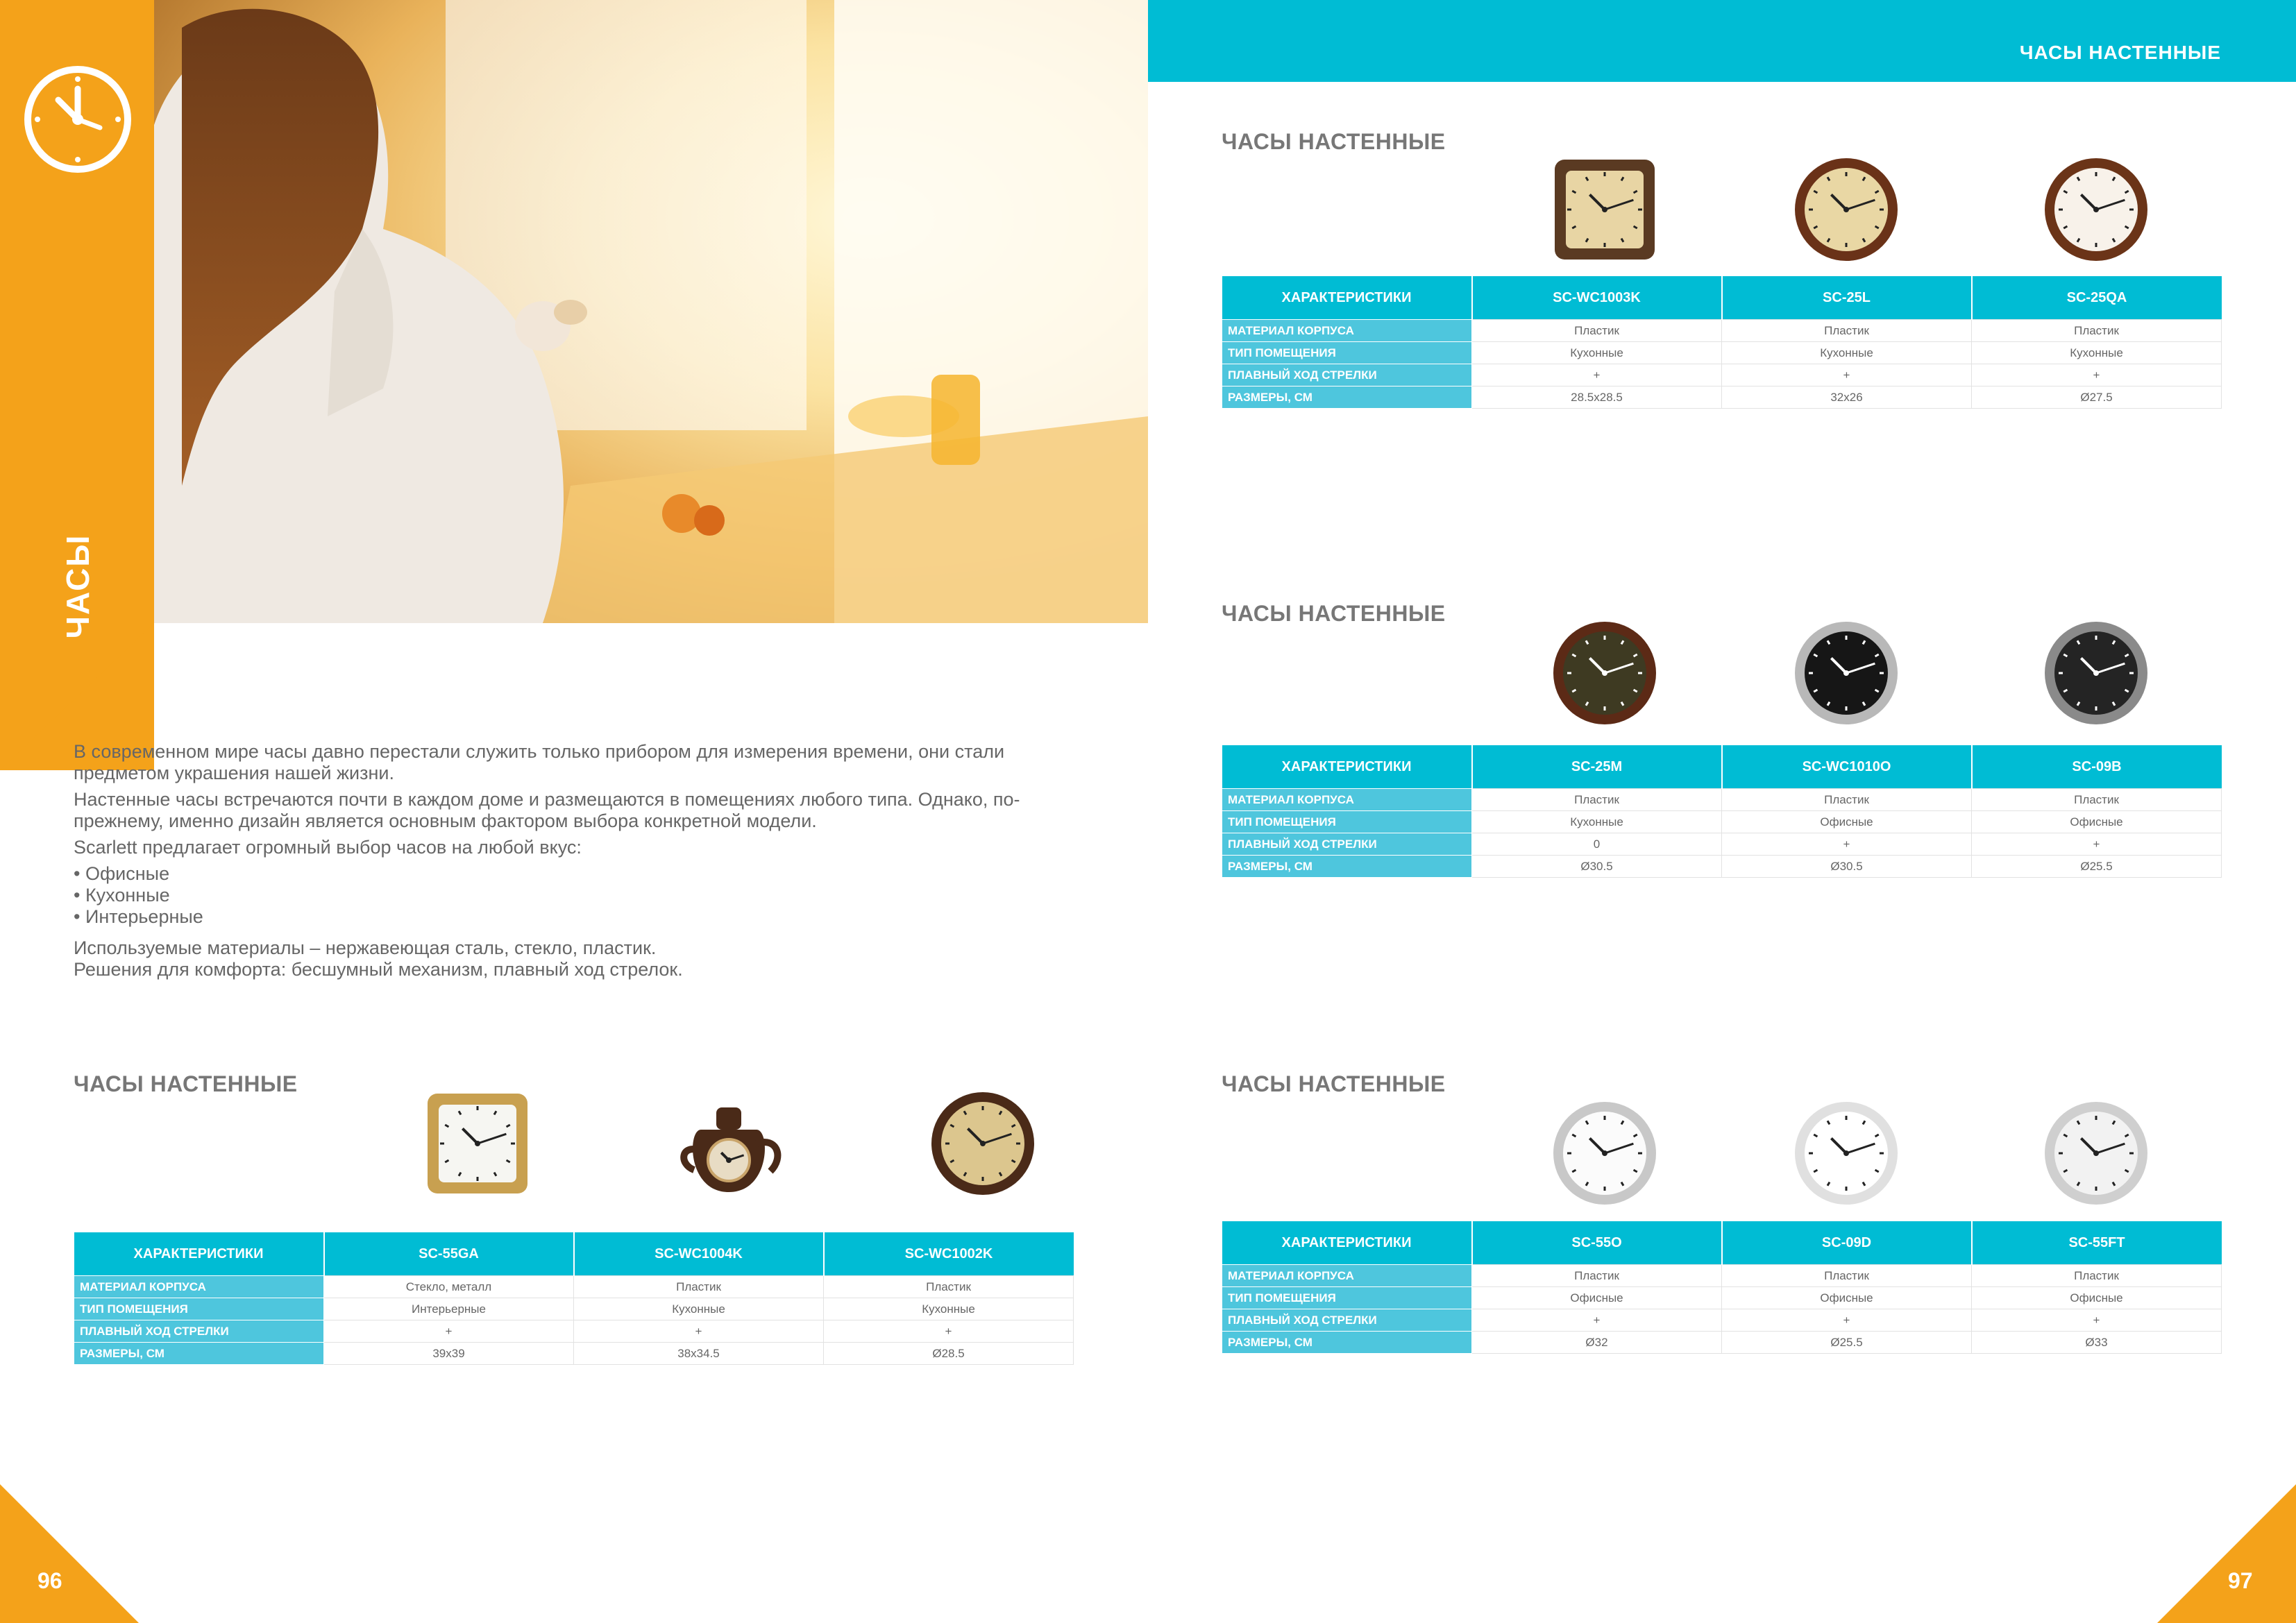  Describe the element at coordinates (1847, 298) in the screenshot. I see `model-name: SC-25L` at that location.